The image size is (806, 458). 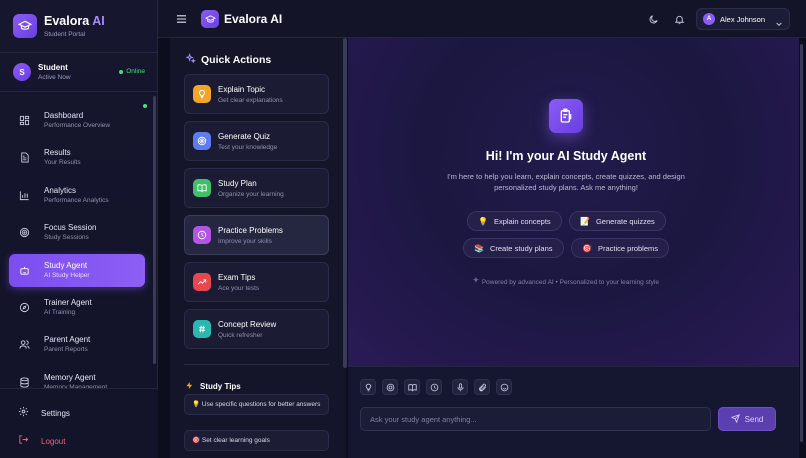 I want to click on user-name: Alex Johnson, so click(x=743, y=19).